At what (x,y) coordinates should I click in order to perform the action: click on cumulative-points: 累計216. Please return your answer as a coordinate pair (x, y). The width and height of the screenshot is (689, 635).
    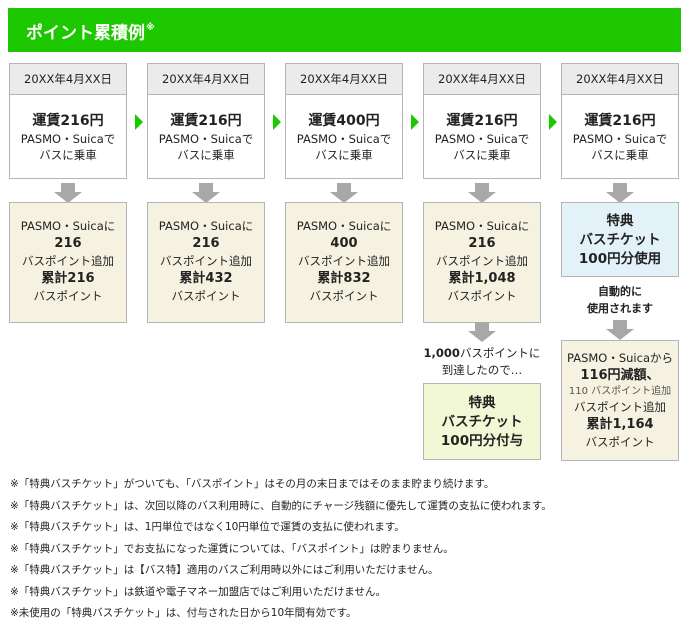
    Looking at the image, I should click on (68, 278).